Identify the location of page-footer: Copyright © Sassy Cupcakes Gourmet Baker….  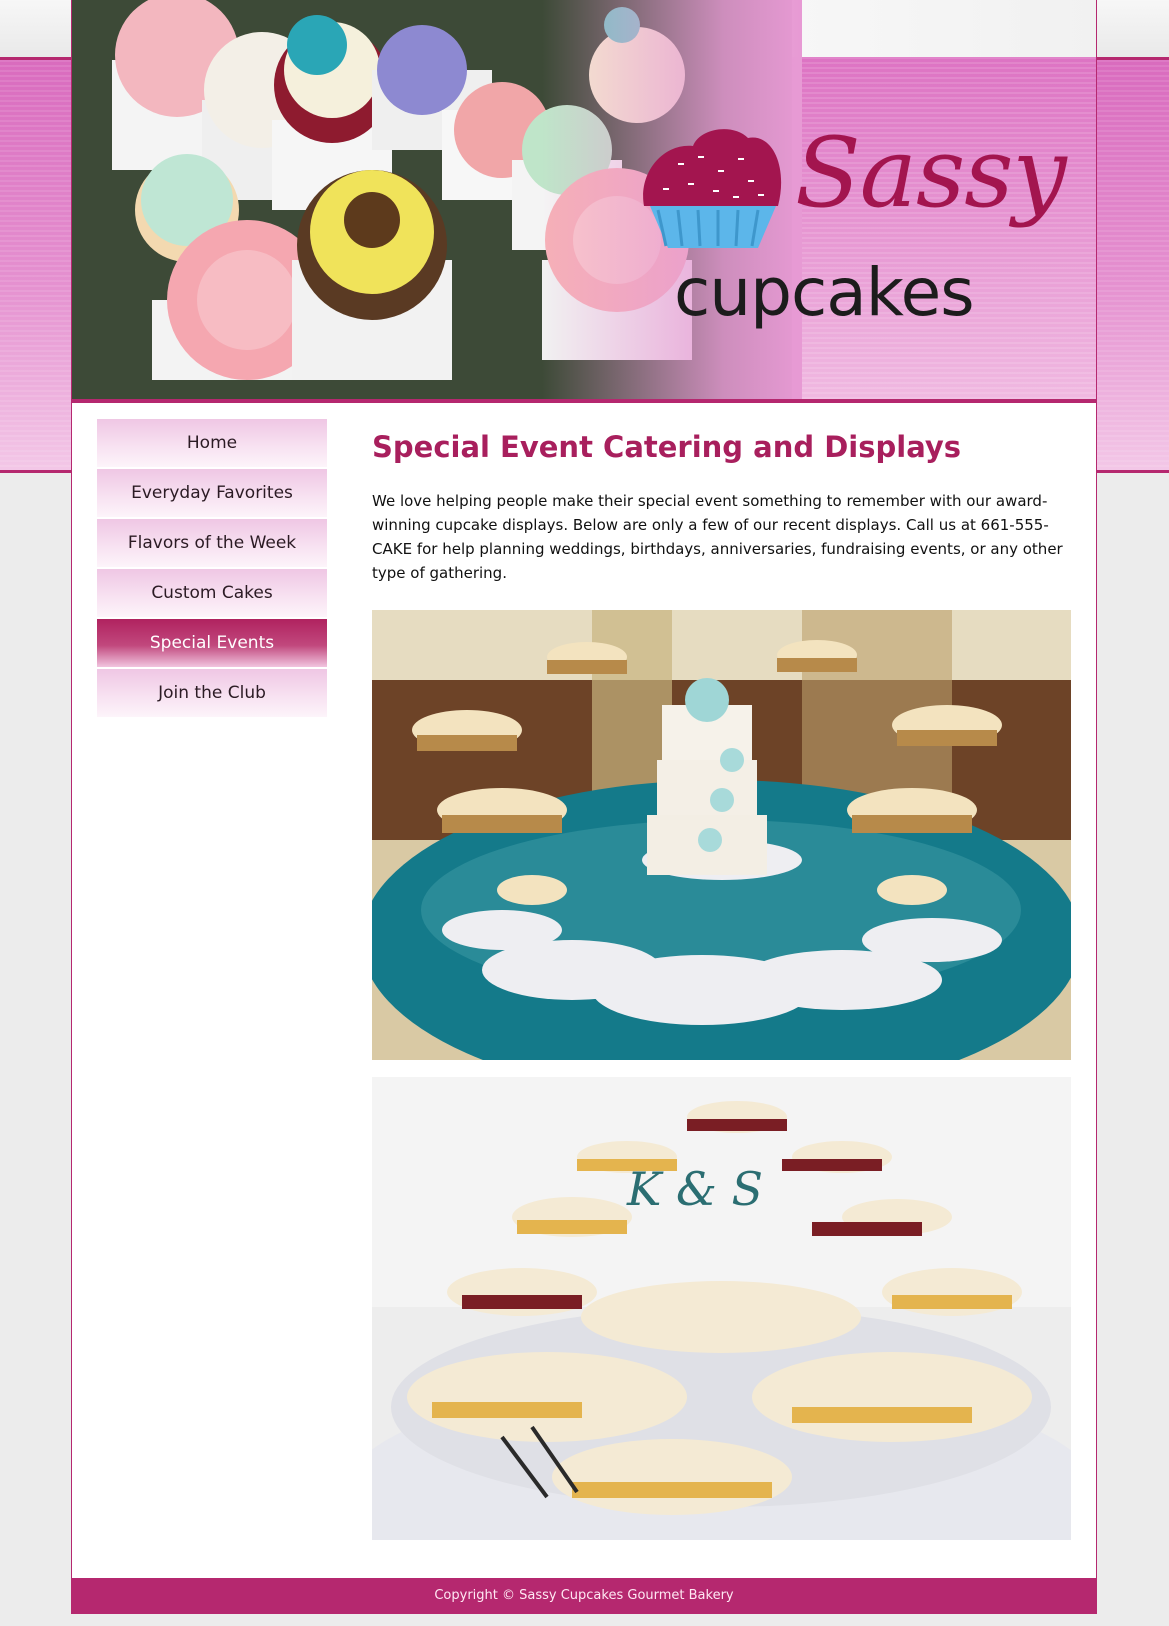
(584, 1596).